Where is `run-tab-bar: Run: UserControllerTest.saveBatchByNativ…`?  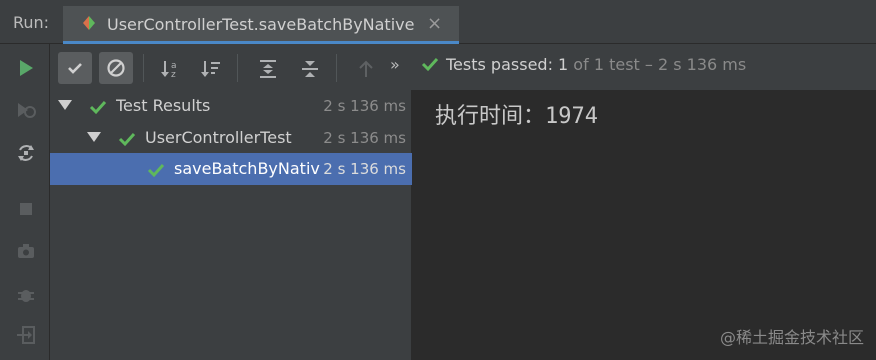 run-tab-bar: Run: UserControllerTest.saveBatchByNativ… is located at coordinates (438, 22).